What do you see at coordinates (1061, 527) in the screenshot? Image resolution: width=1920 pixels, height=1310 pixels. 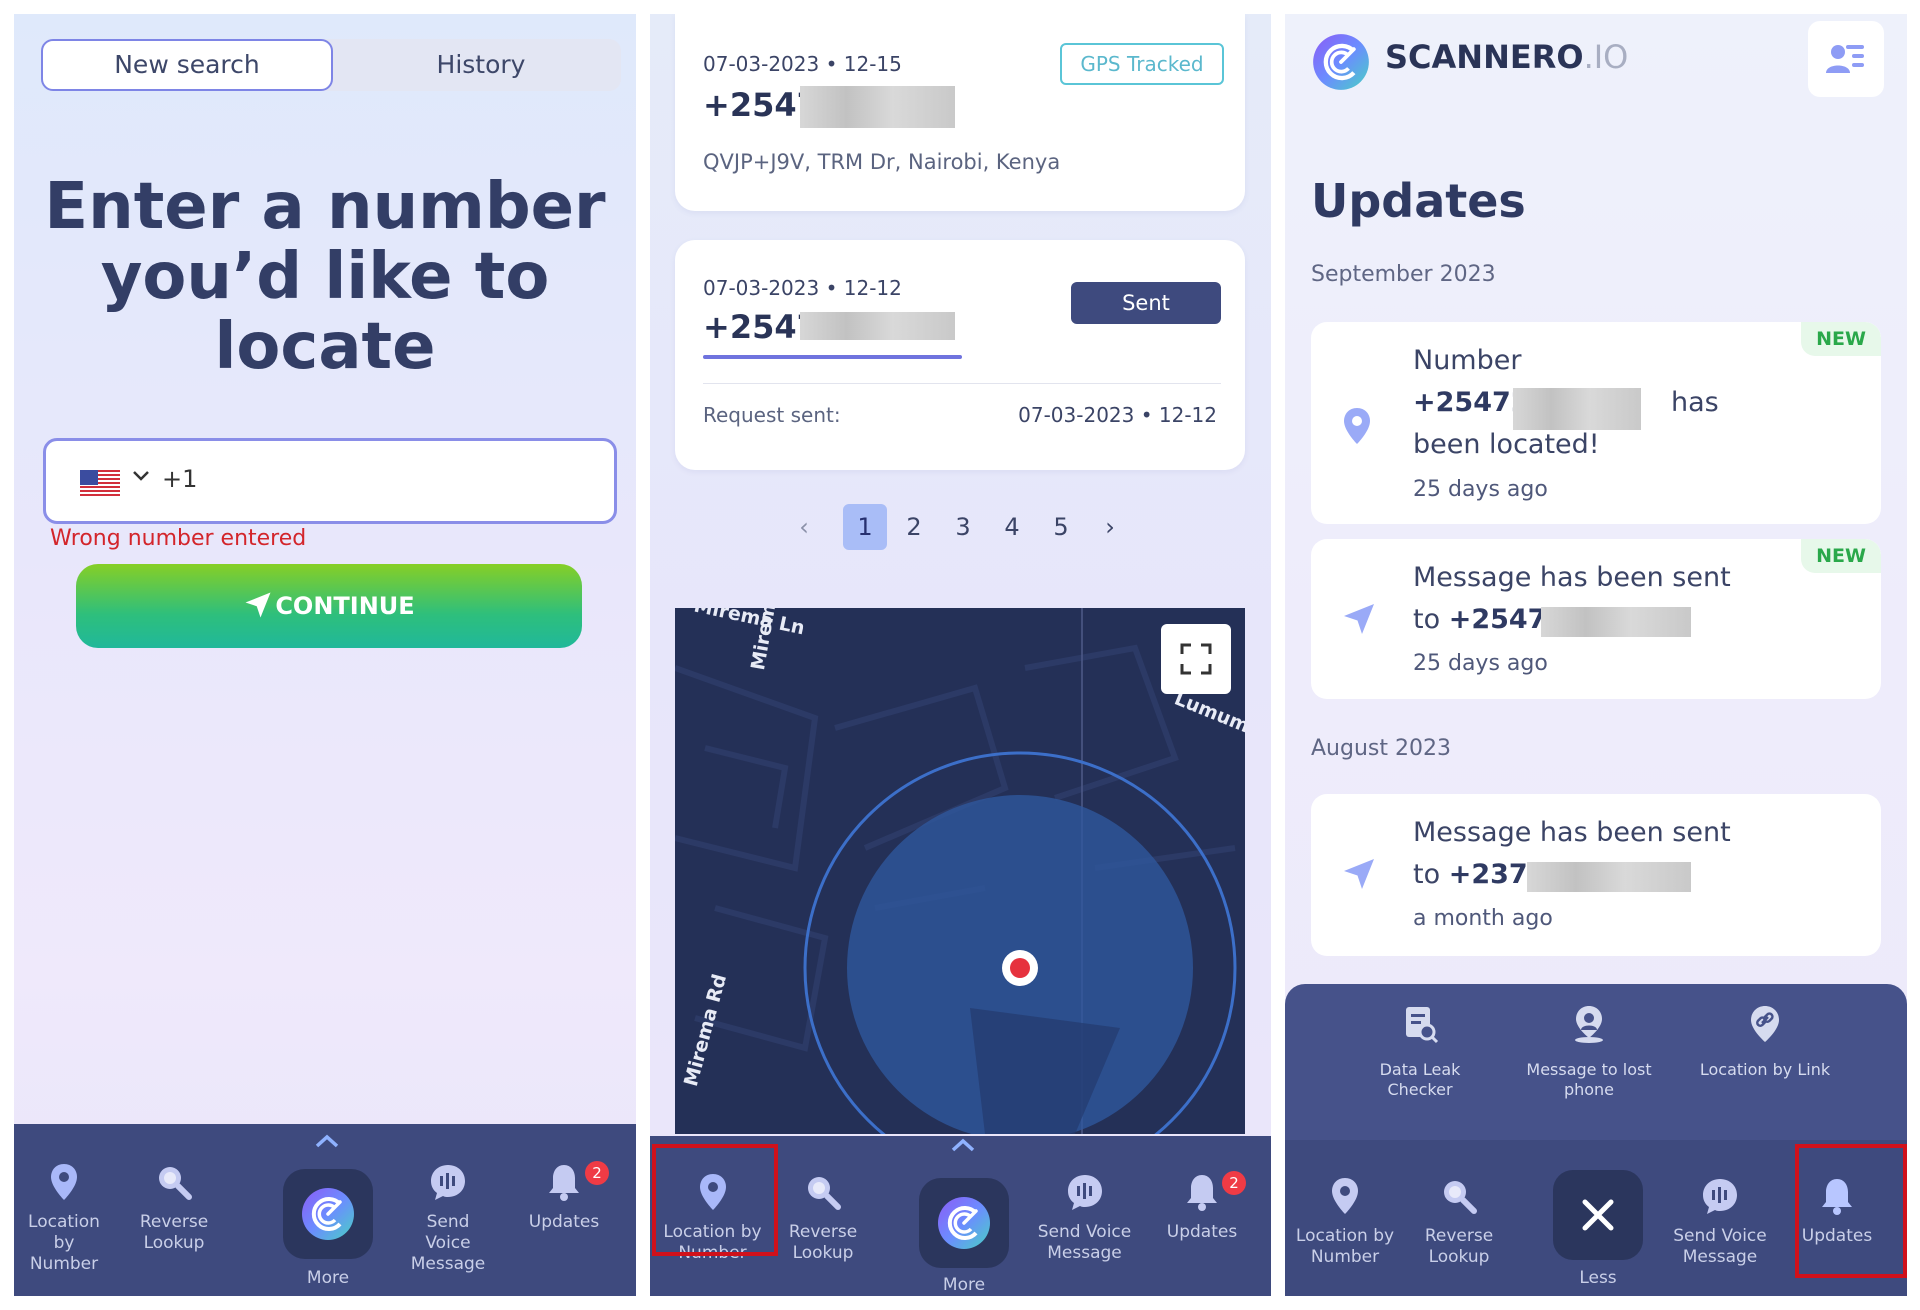 I see `page-5-button: 5` at bounding box center [1061, 527].